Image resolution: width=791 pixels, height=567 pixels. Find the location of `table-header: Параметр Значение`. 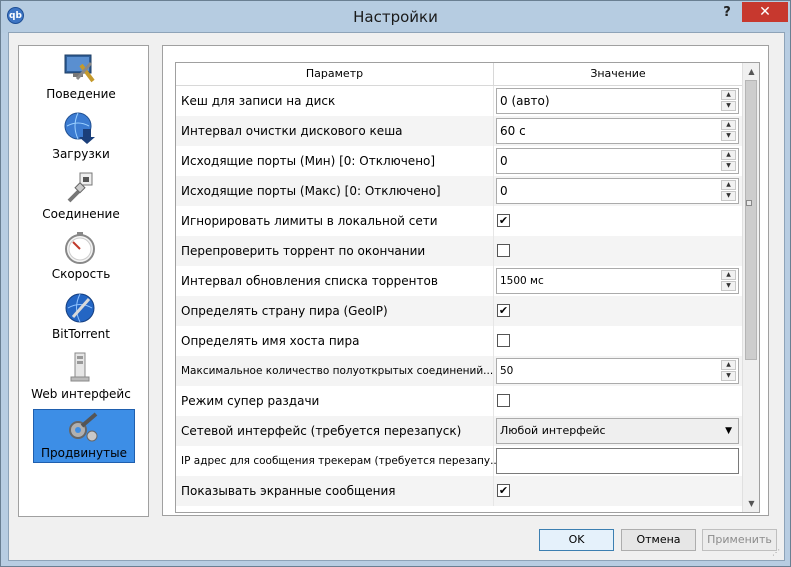

table-header: Параметр Значение is located at coordinates (459, 74).